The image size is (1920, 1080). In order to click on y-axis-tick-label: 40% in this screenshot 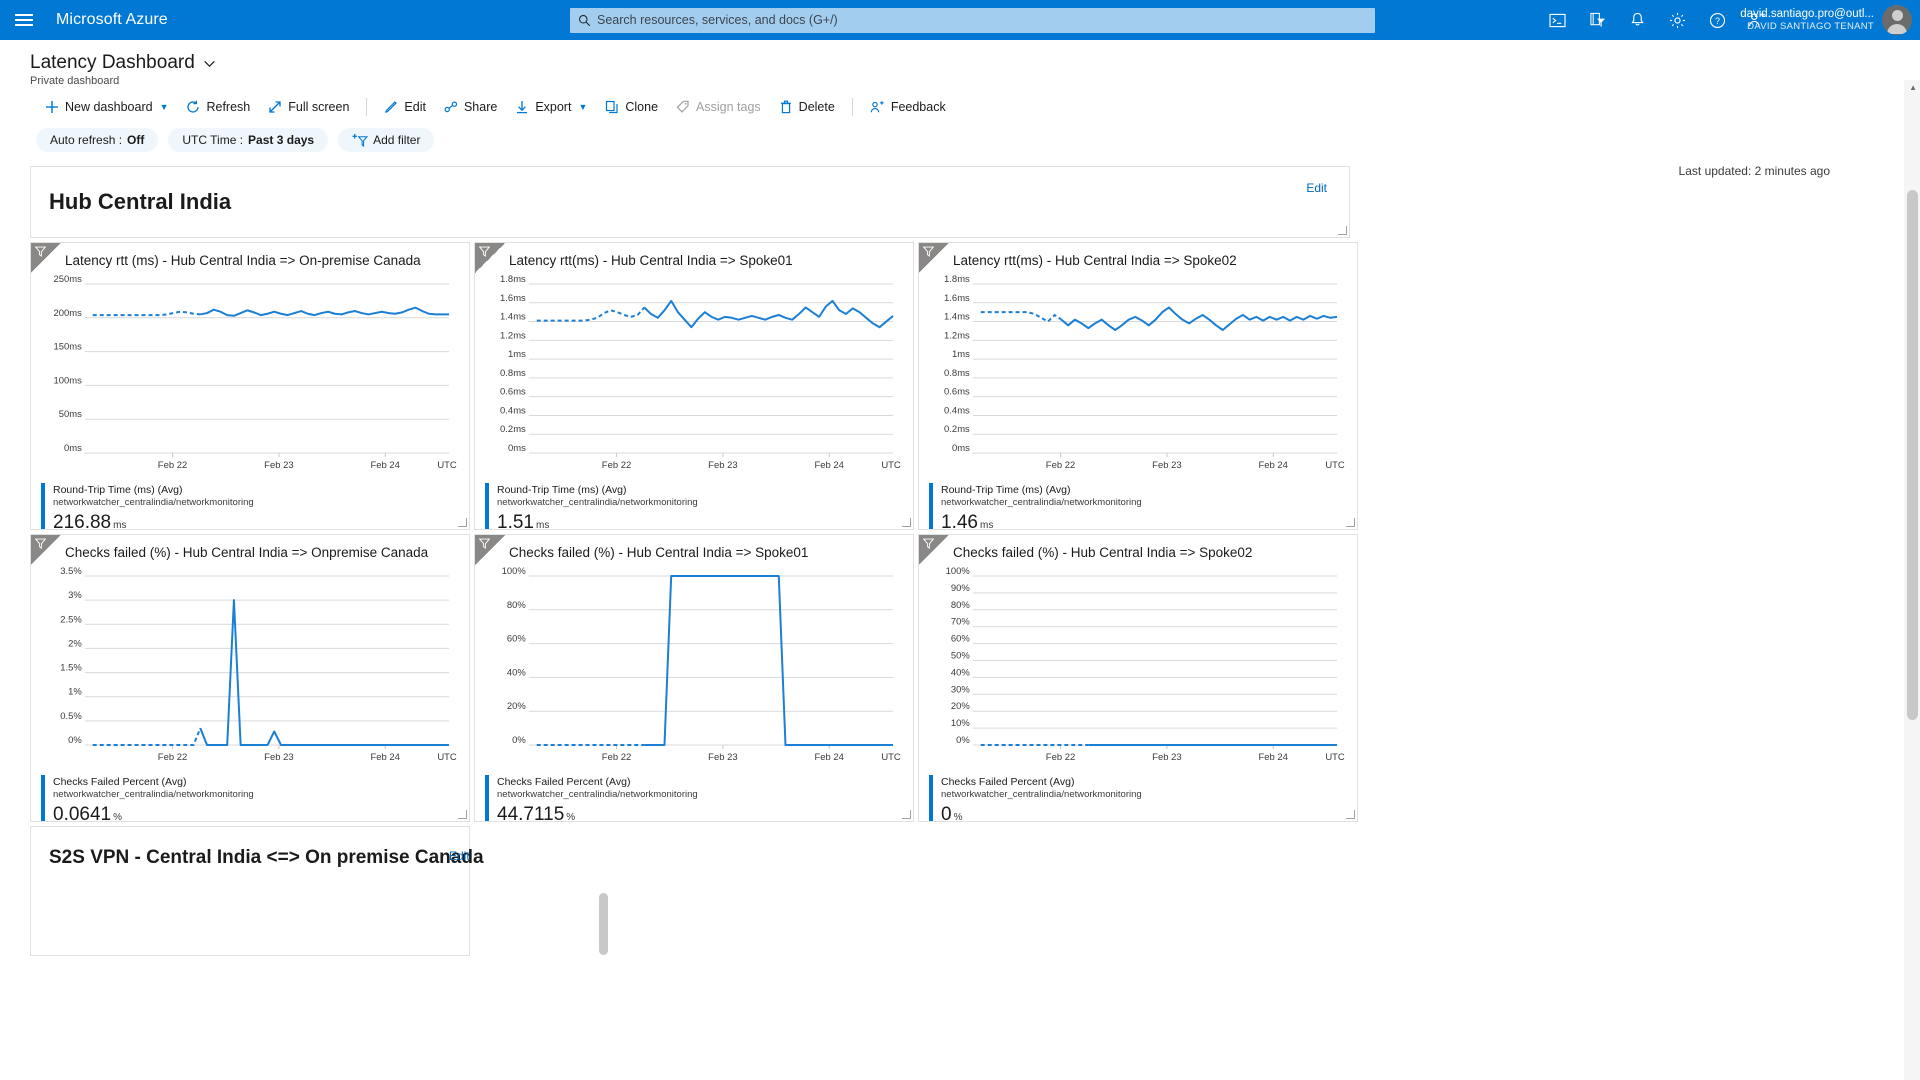, I will do `click(960, 672)`.